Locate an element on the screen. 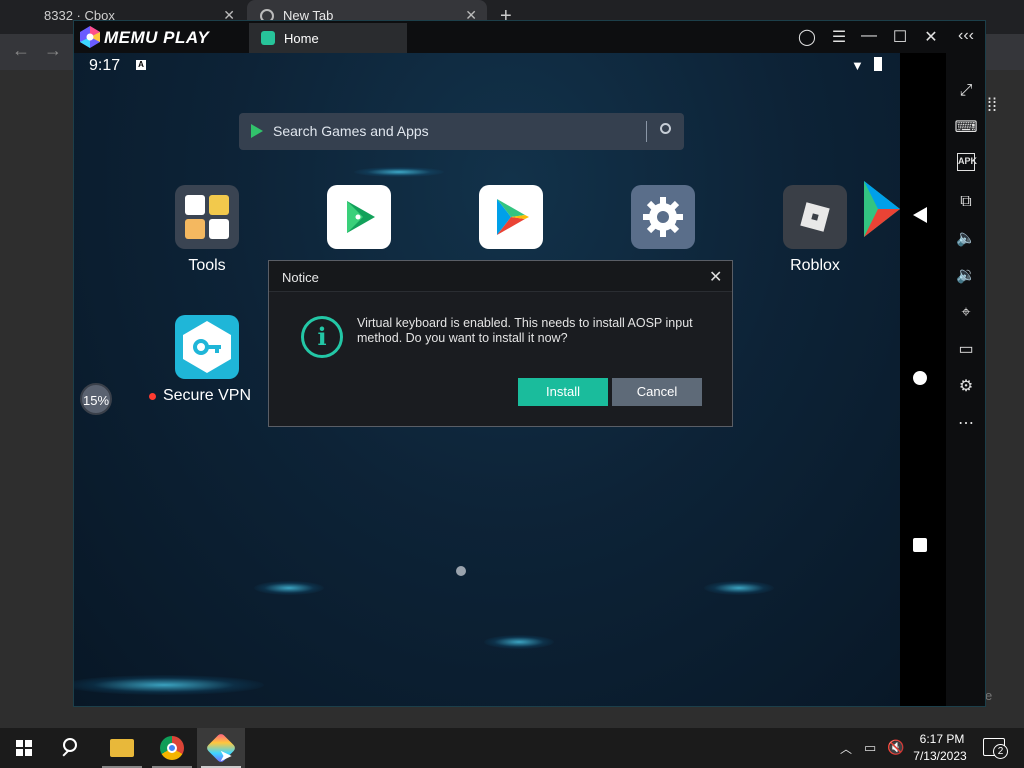 Image resolution: width=1024 pixels, height=768 pixels. windows-logo-icon is located at coordinates (24, 748).